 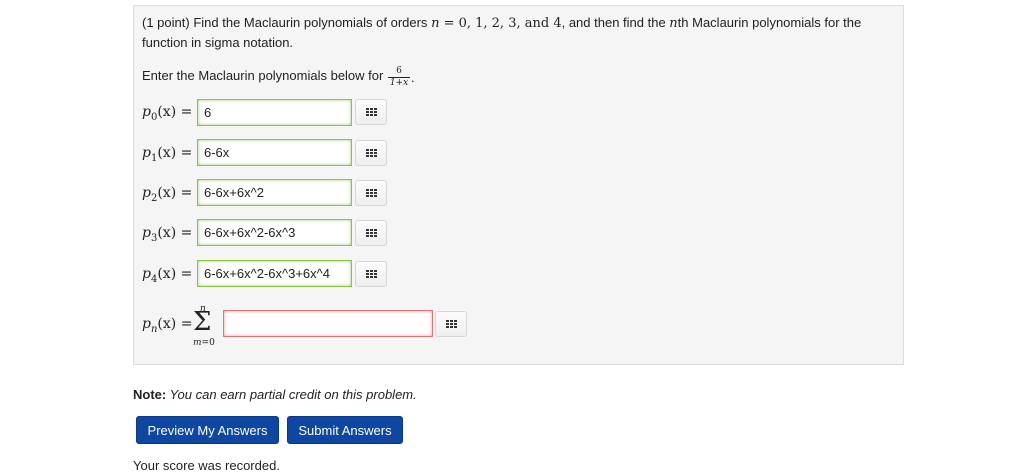 What do you see at coordinates (769, 22) in the screenshot?
I see `statement-text-c: th Maclaurin polynomials for the` at bounding box center [769, 22].